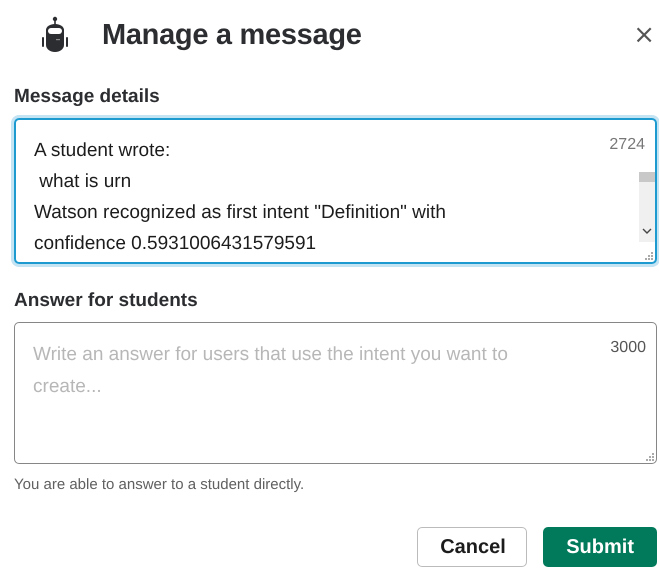  I want to click on character-counter: 3000, so click(628, 348).